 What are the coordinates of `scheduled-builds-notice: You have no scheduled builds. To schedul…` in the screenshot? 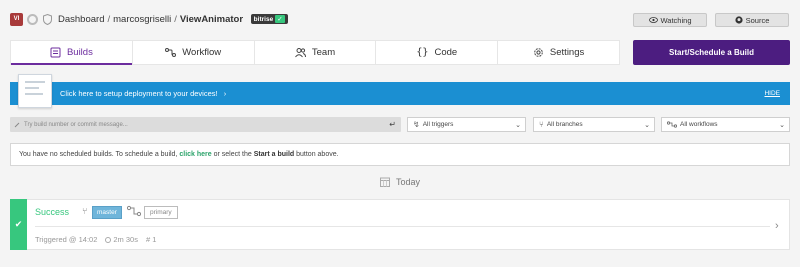 It's located at (400, 154).